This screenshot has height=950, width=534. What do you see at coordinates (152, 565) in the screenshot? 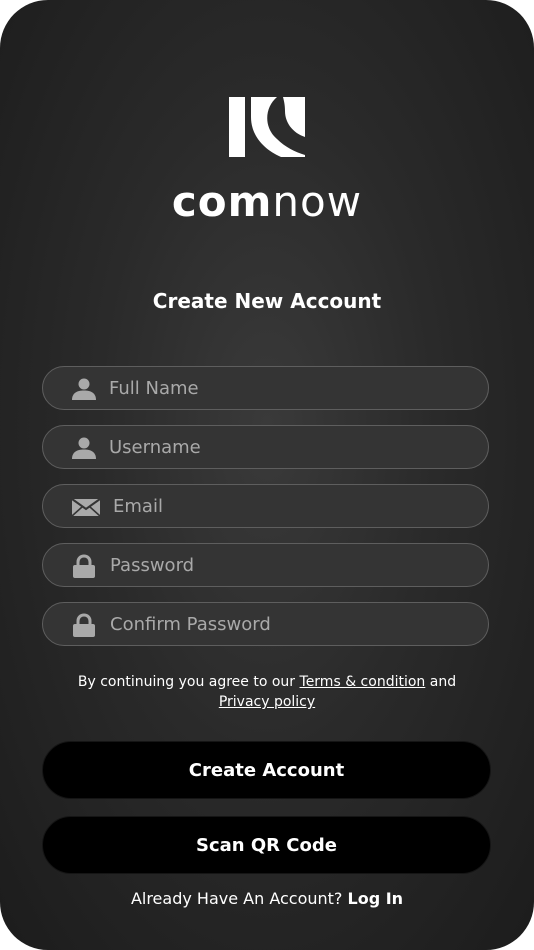
I see `password-placeholder: Password` at bounding box center [152, 565].